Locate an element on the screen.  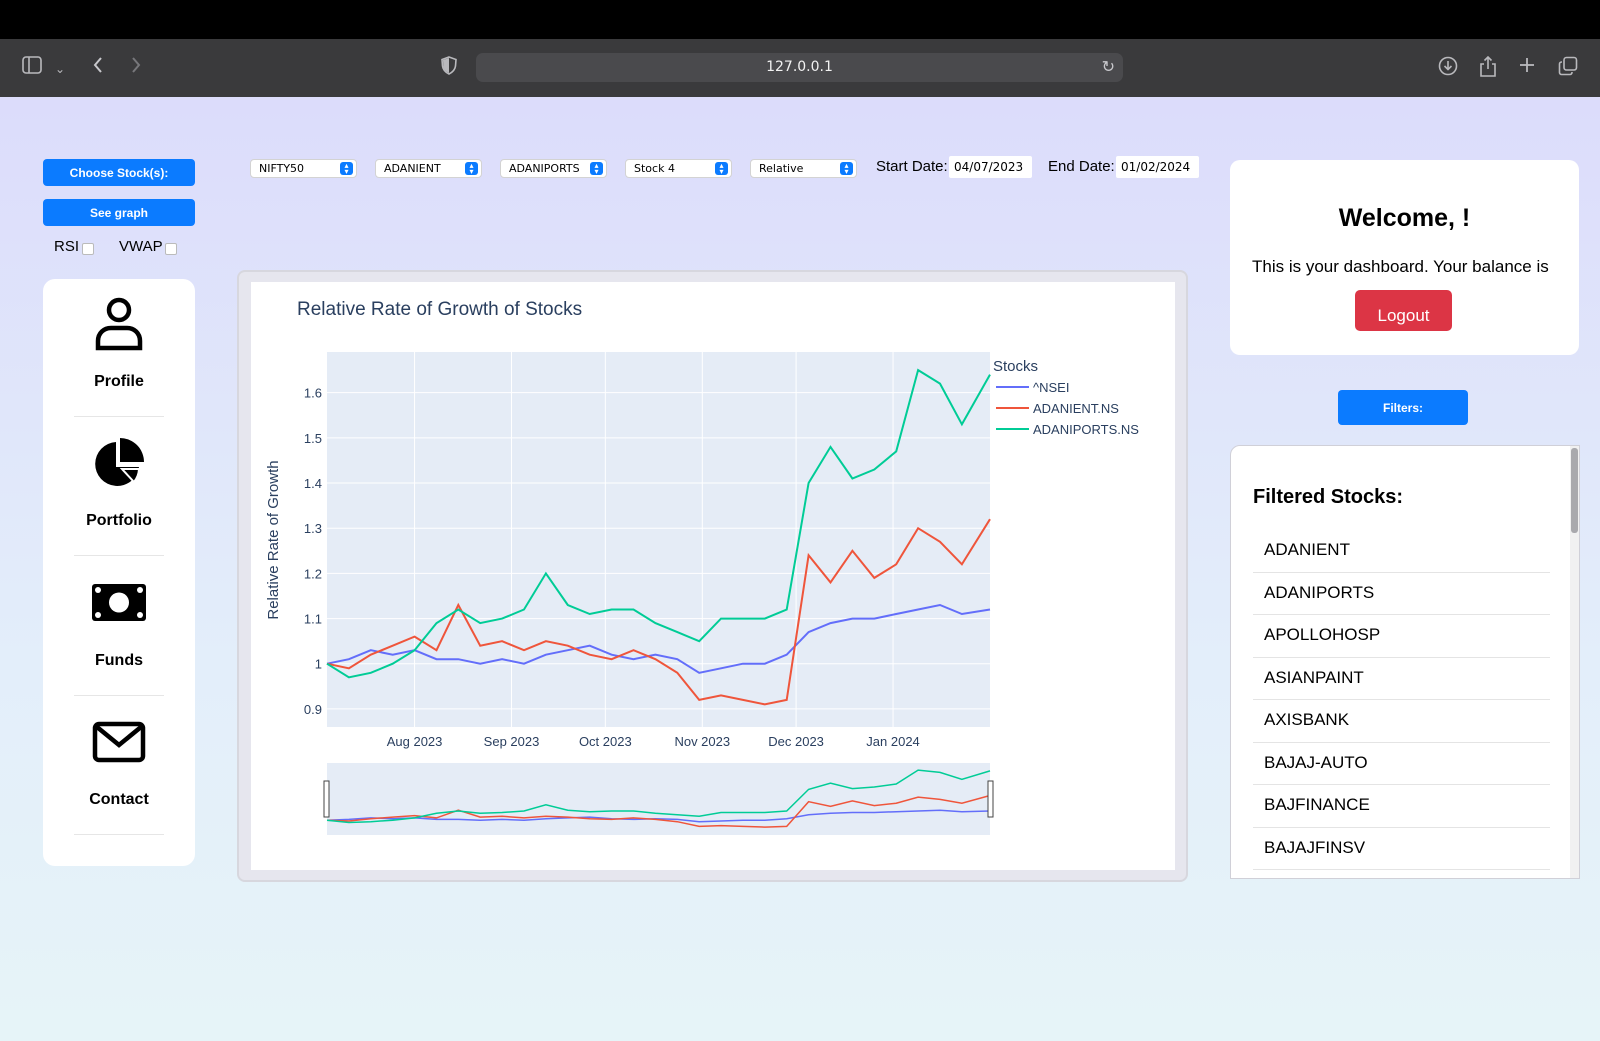
range-slider-left-handle is located at coordinates (326, 799).